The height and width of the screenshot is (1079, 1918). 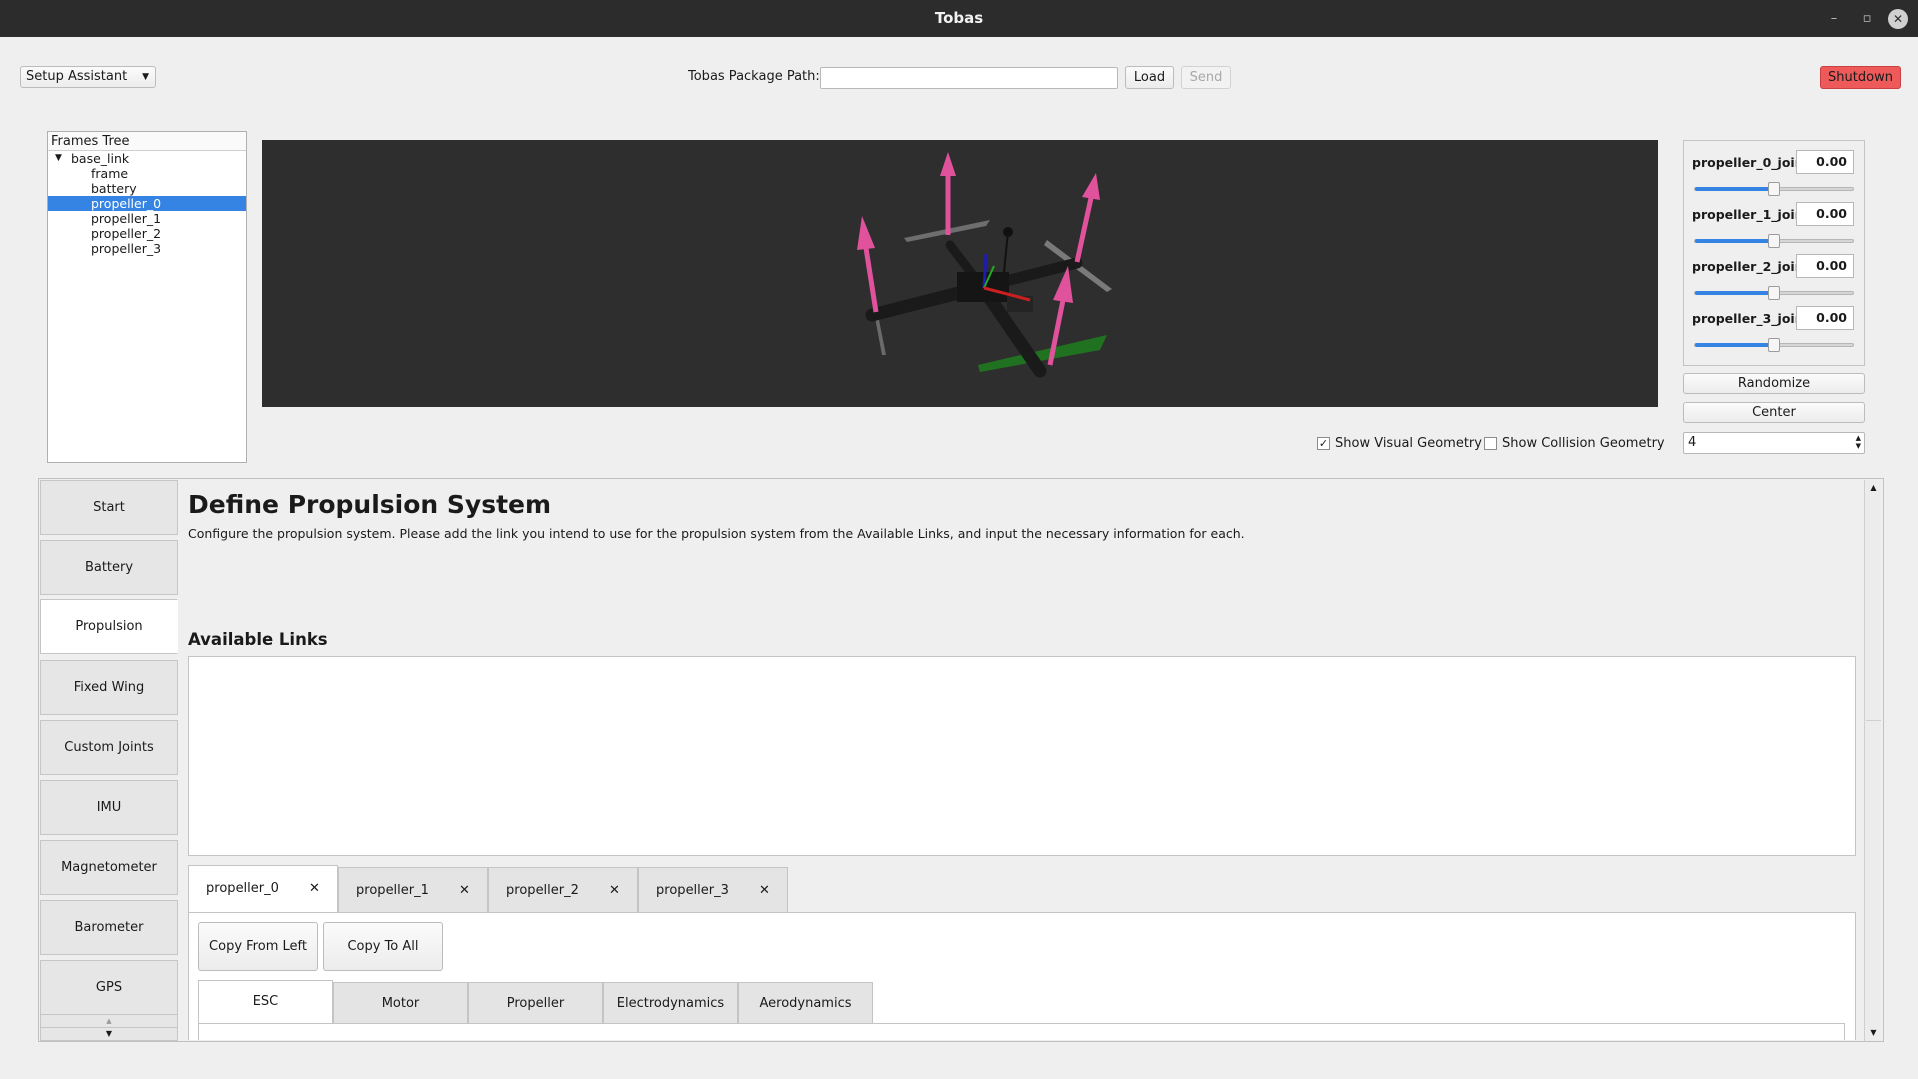 I want to click on expand-arrow-icon: ▼, so click(x=58, y=158).